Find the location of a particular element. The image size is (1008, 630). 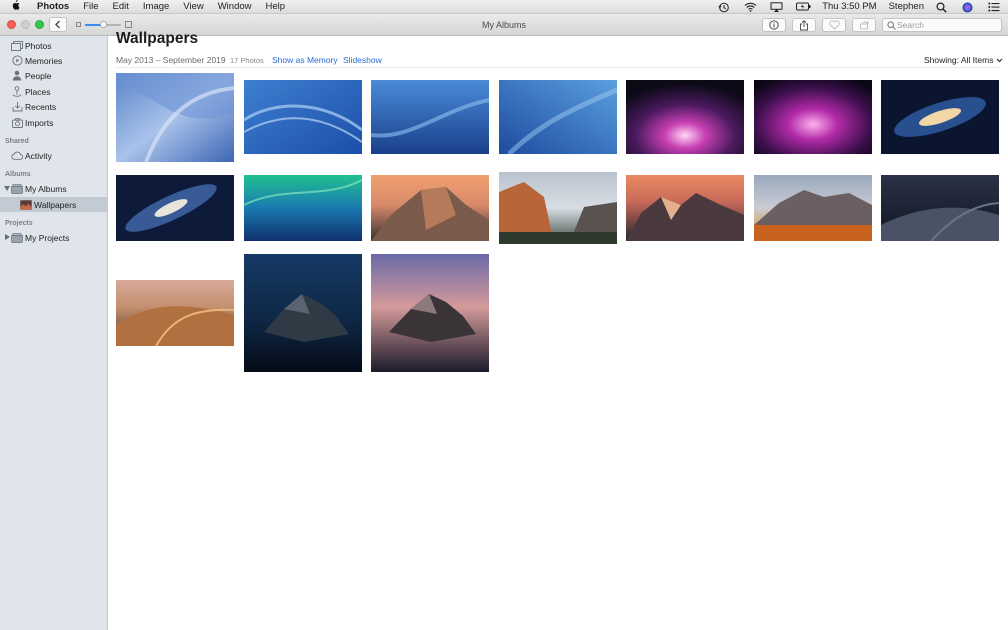

sidebar-item-places: Places is located at coordinates (54, 91).